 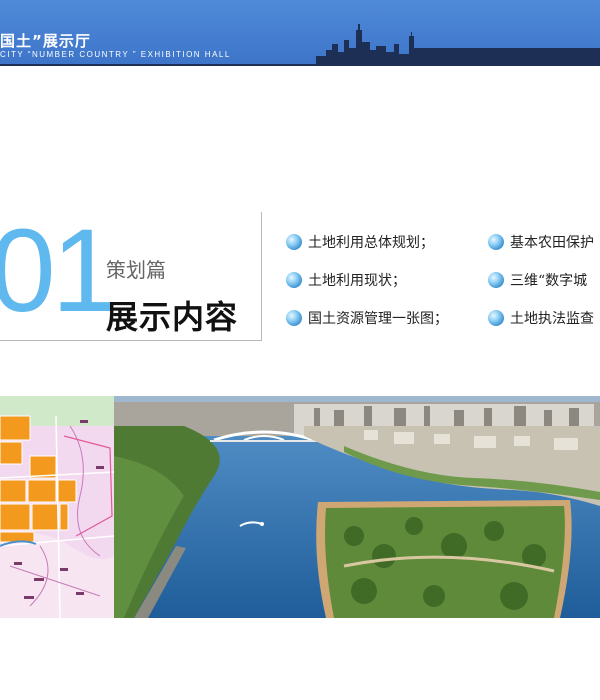 What do you see at coordinates (57, 507) in the screenshot?
I see `land-use-map-image` at bounding box center [57, 507].